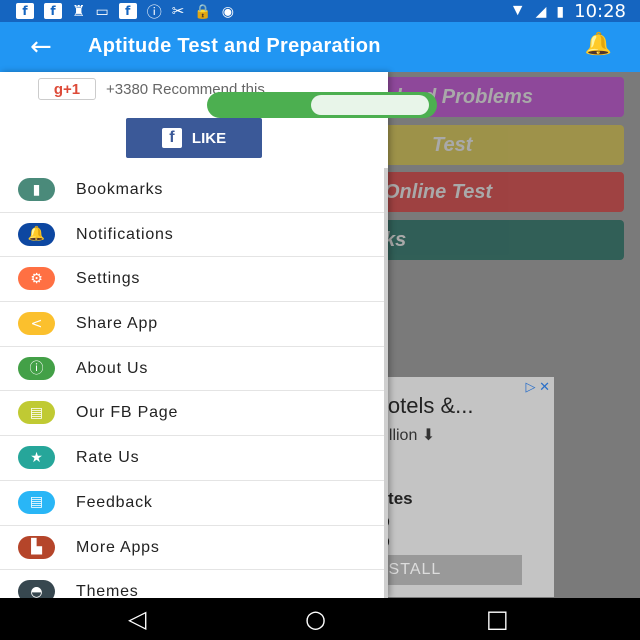 The image size is (640, 640). Describe the element at coordinates (36, 279) in the screenshot. I see `gear-icon: ⚙` at that location.